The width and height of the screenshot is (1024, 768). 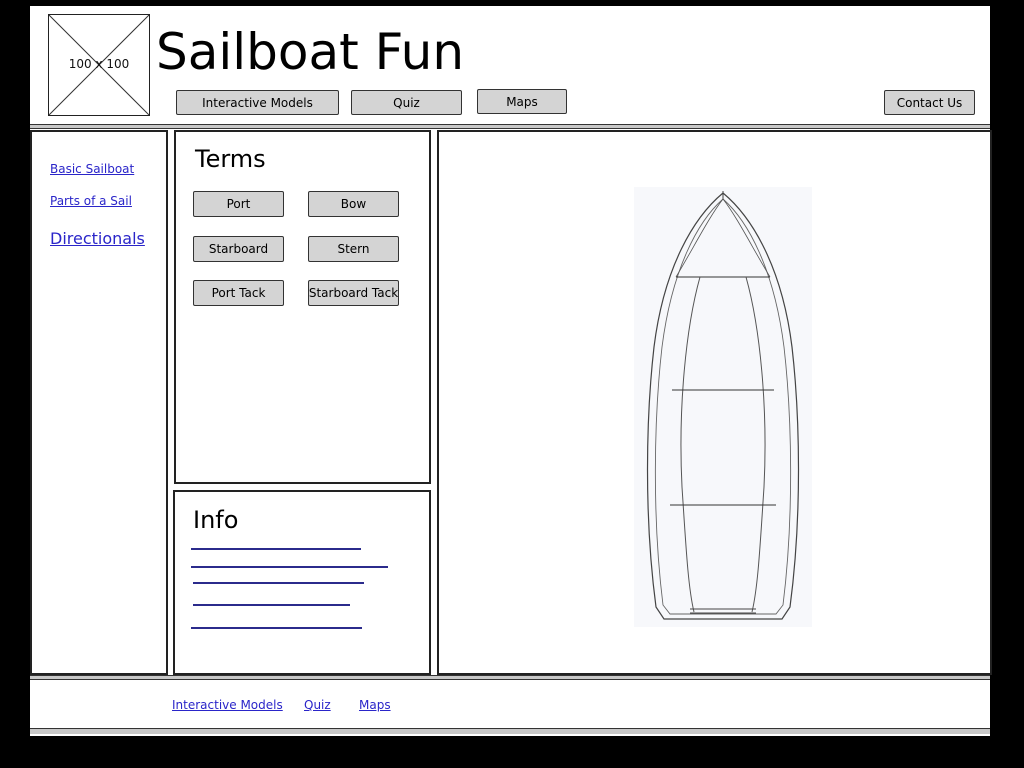 What do you see at coordinates (510, 126) in the screenshot?
I see `header-divider` at bounding box center [510, 126].